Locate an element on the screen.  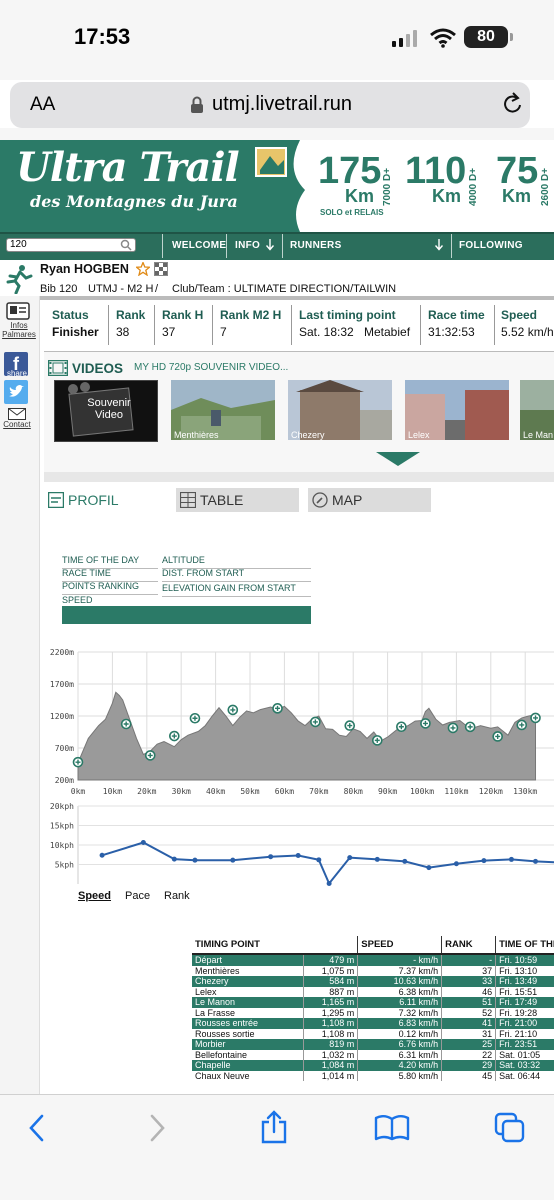
timing-point-altitude: 1,014 m is located at coordinates (331, 1075).